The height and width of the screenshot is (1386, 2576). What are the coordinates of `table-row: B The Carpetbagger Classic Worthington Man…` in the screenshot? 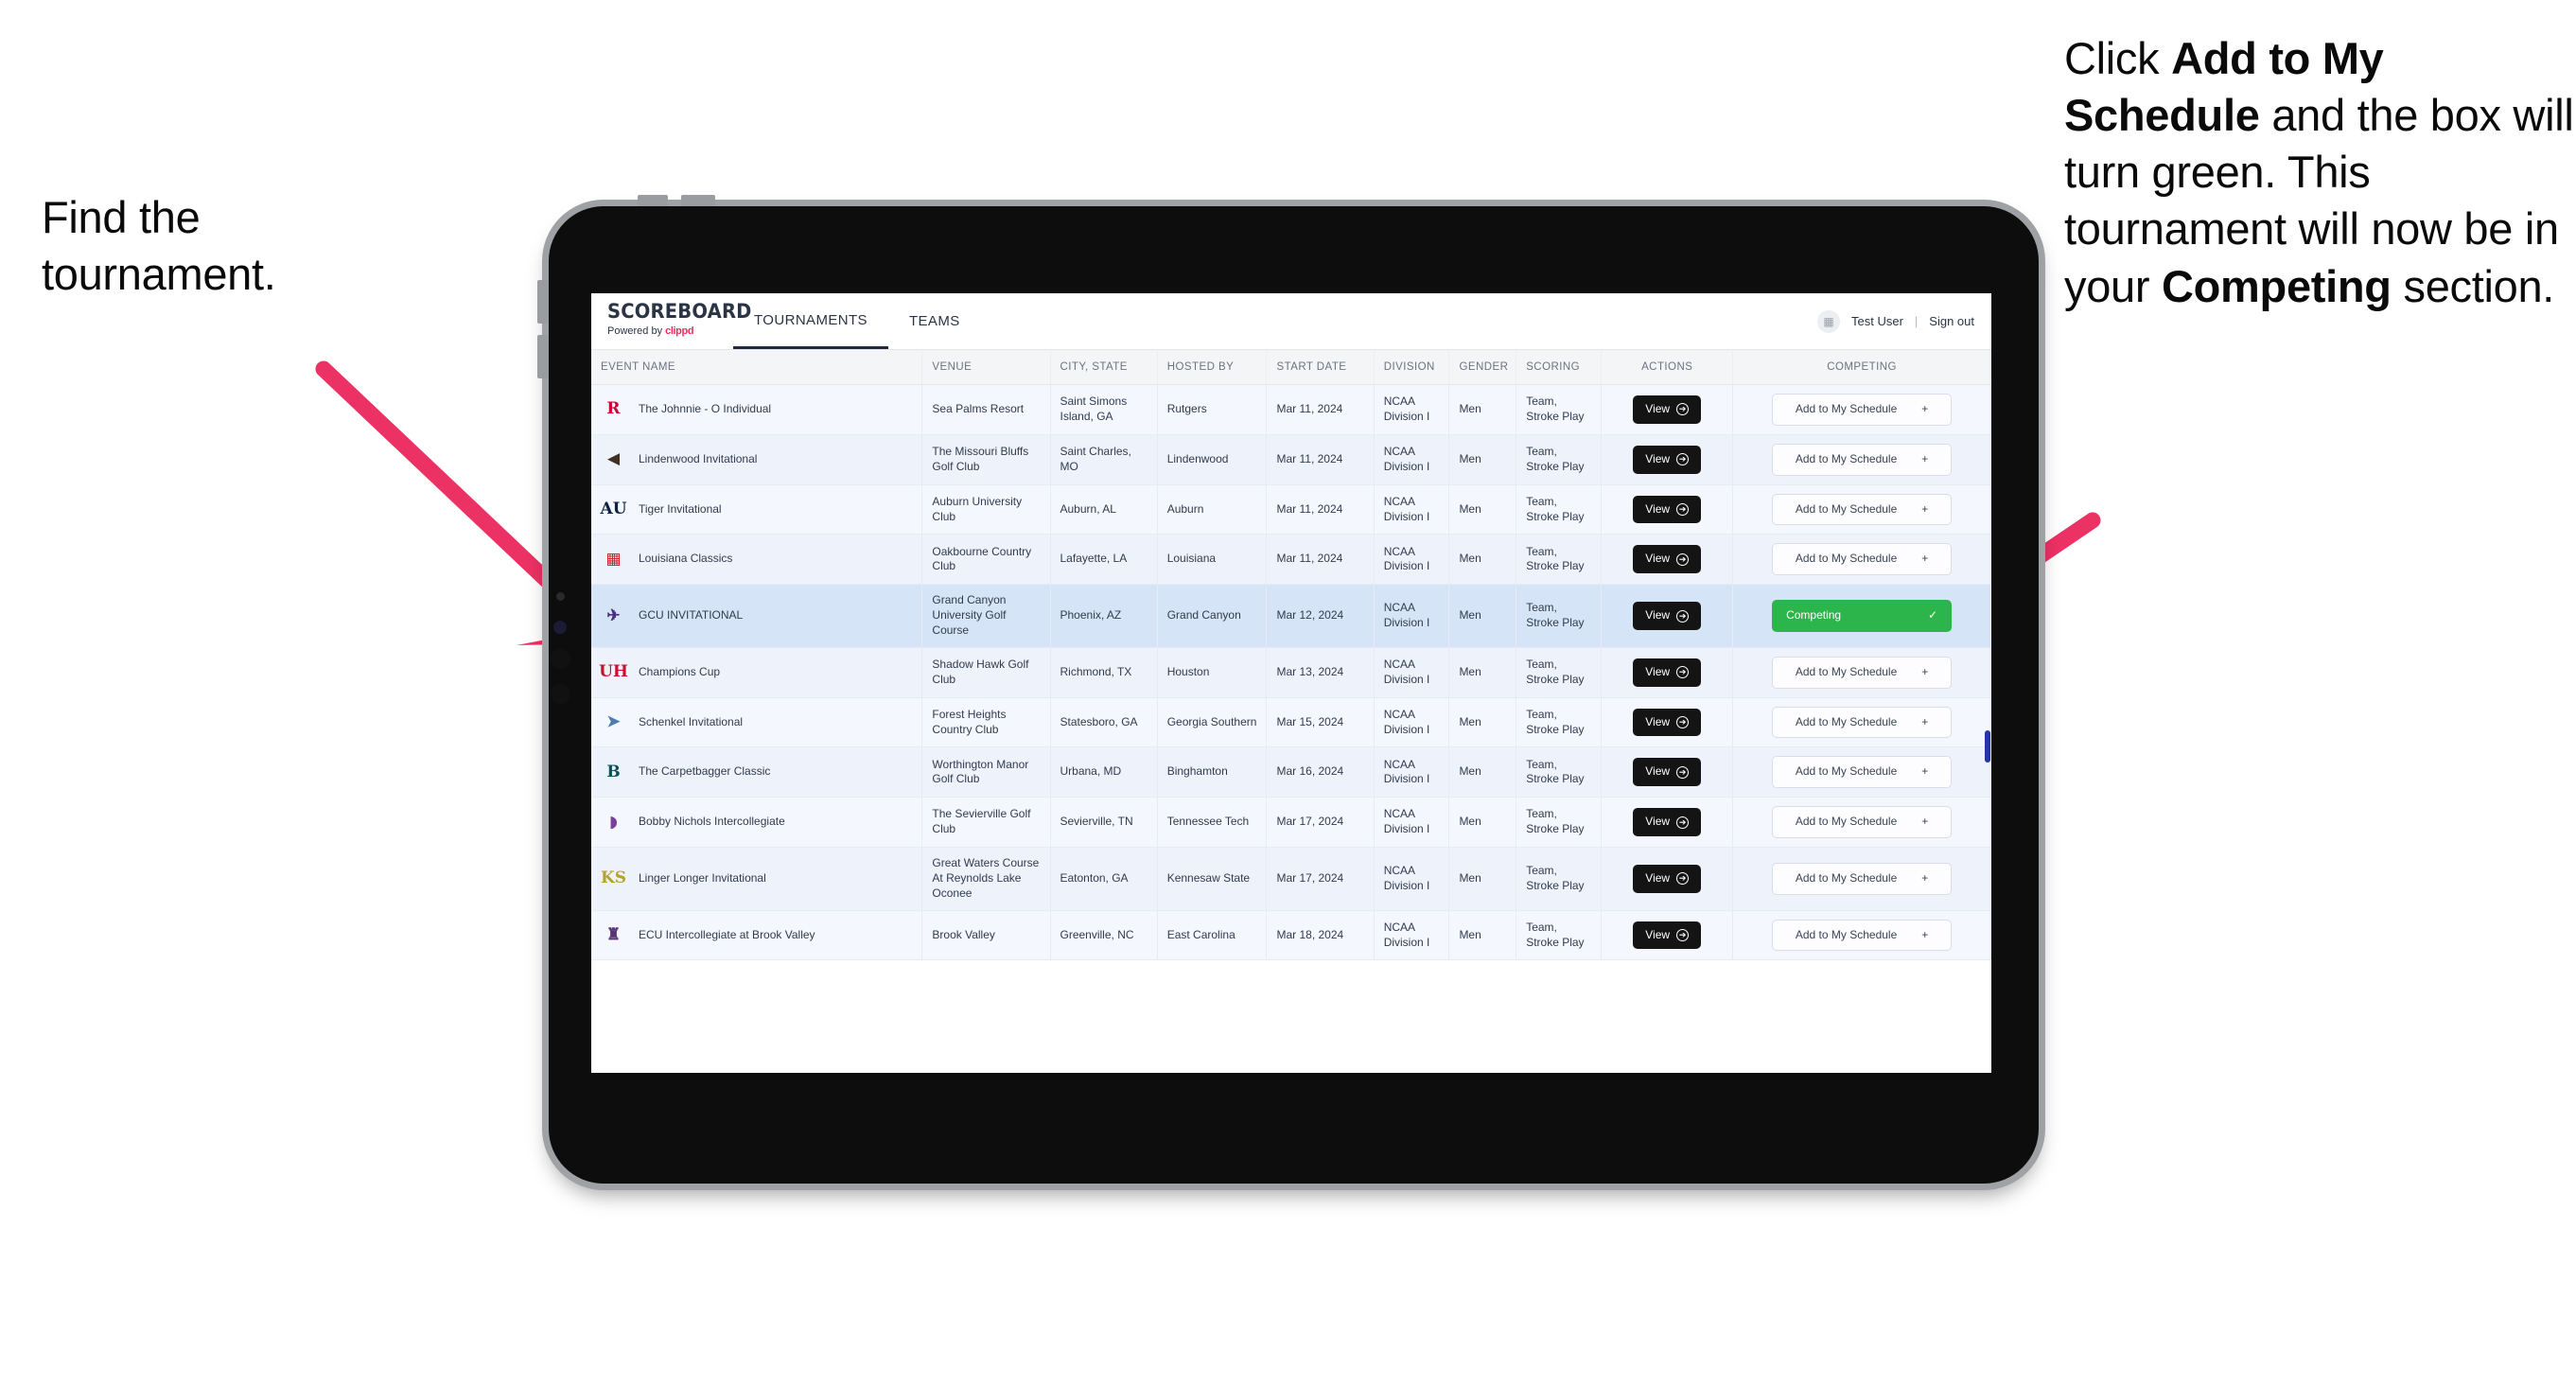 It's located at (1291, 772).